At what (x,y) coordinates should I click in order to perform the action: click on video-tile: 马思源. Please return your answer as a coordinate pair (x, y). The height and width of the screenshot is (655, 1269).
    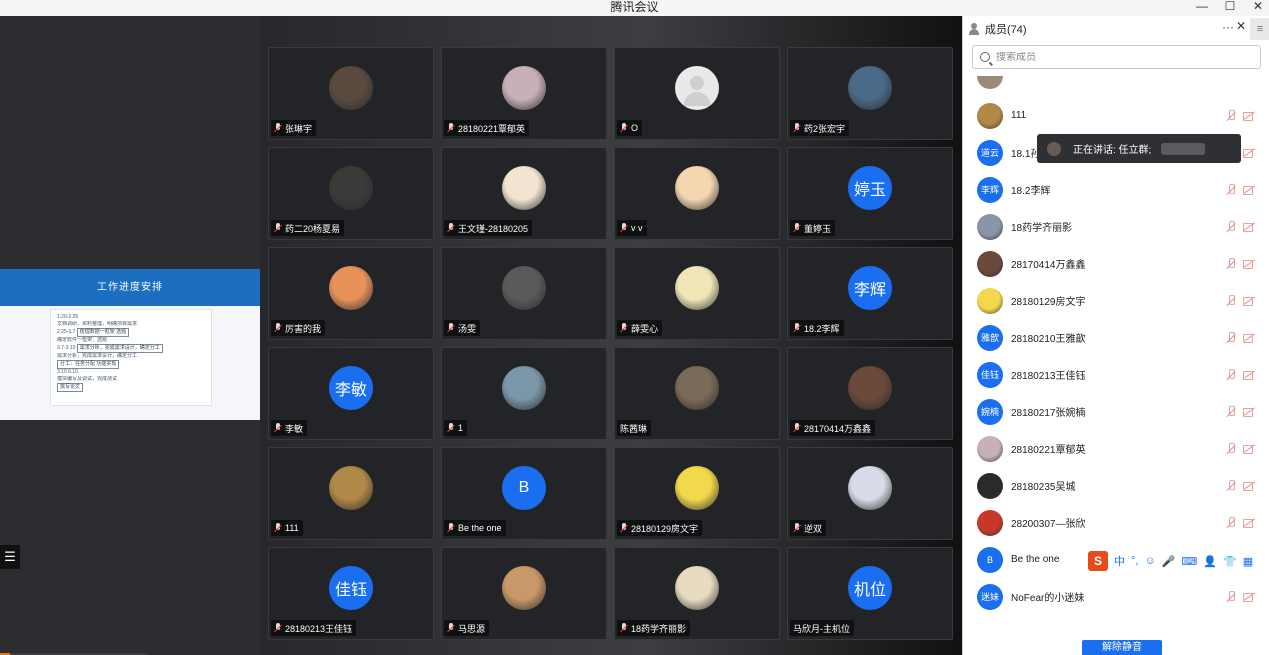
    Looking at the image, I should click on (524, 593).